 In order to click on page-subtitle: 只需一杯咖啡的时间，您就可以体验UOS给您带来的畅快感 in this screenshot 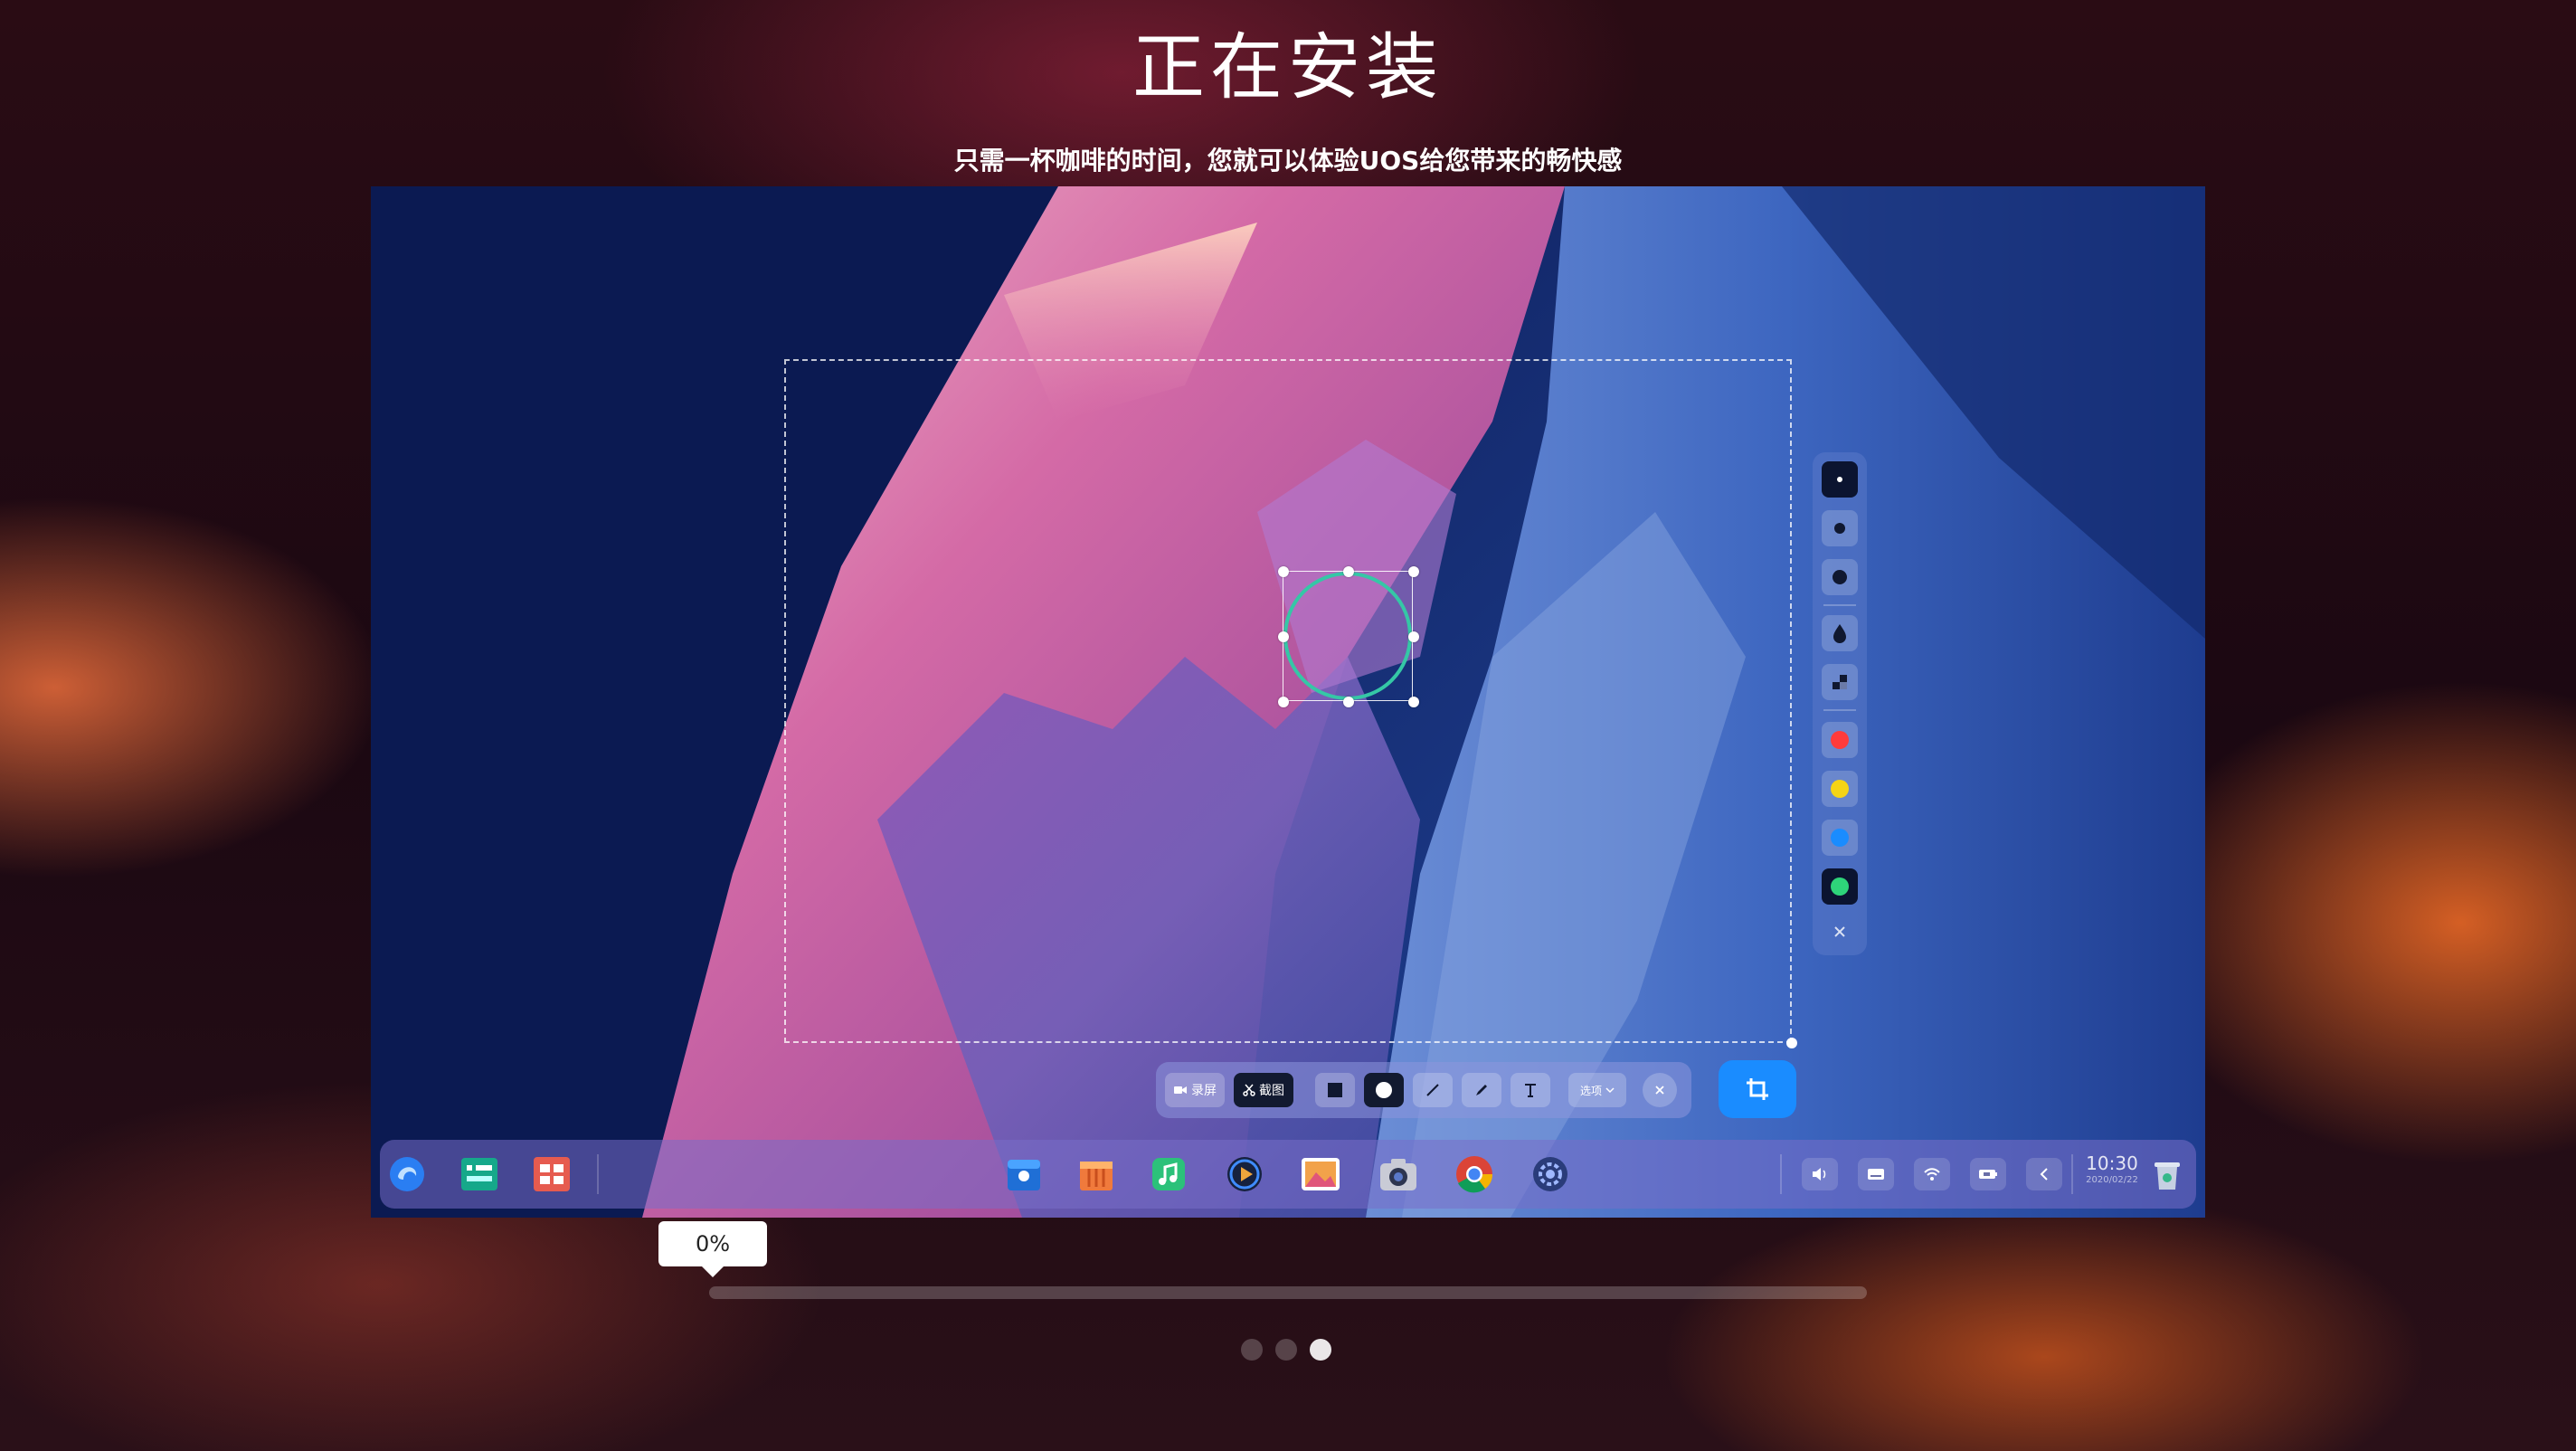, I will do `click(1288, 160)`.